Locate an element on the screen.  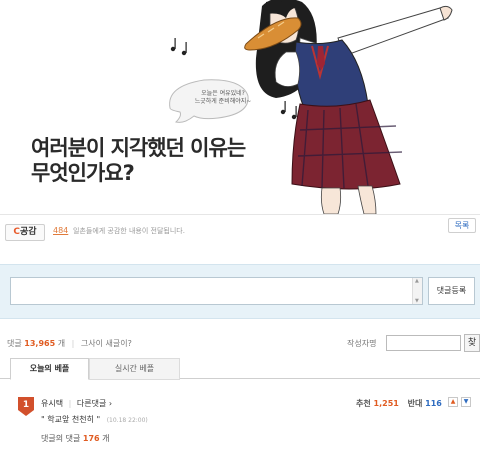
recommend-label: 추천 is located at coordinates (363, 403).